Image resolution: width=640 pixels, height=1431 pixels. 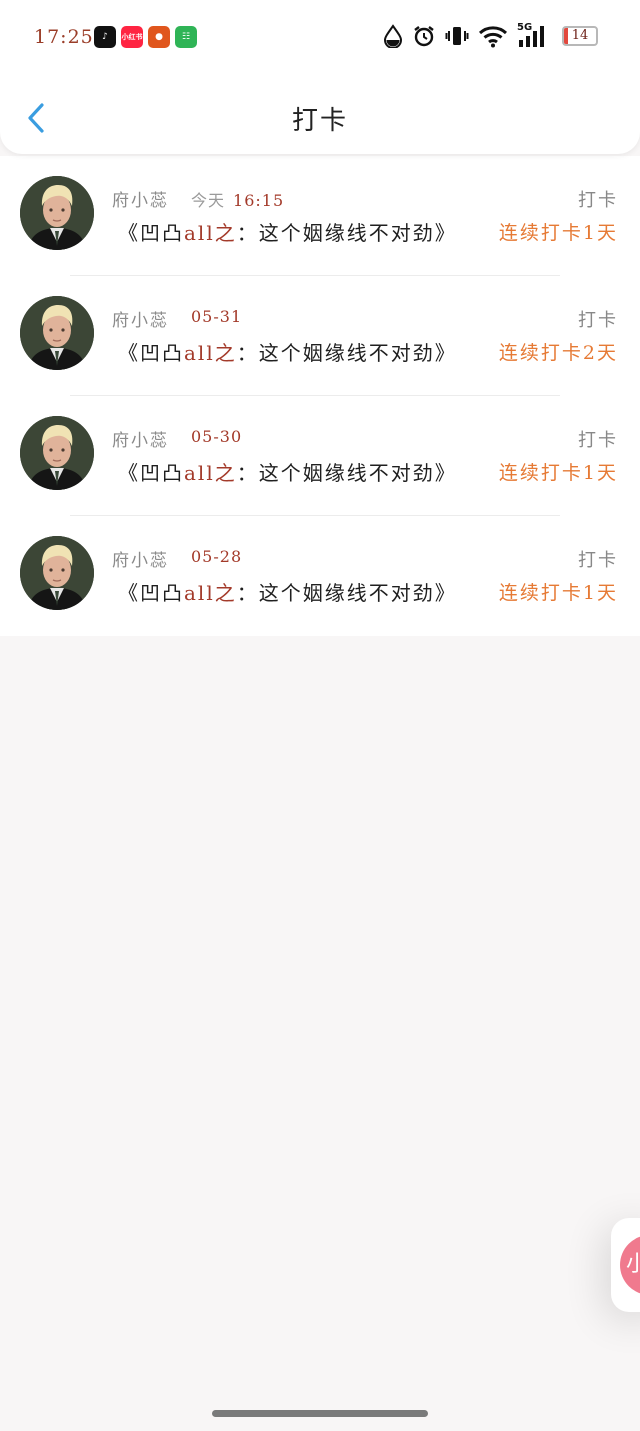 I want to click on status-time: 17:25, so click(x=64, y=37).